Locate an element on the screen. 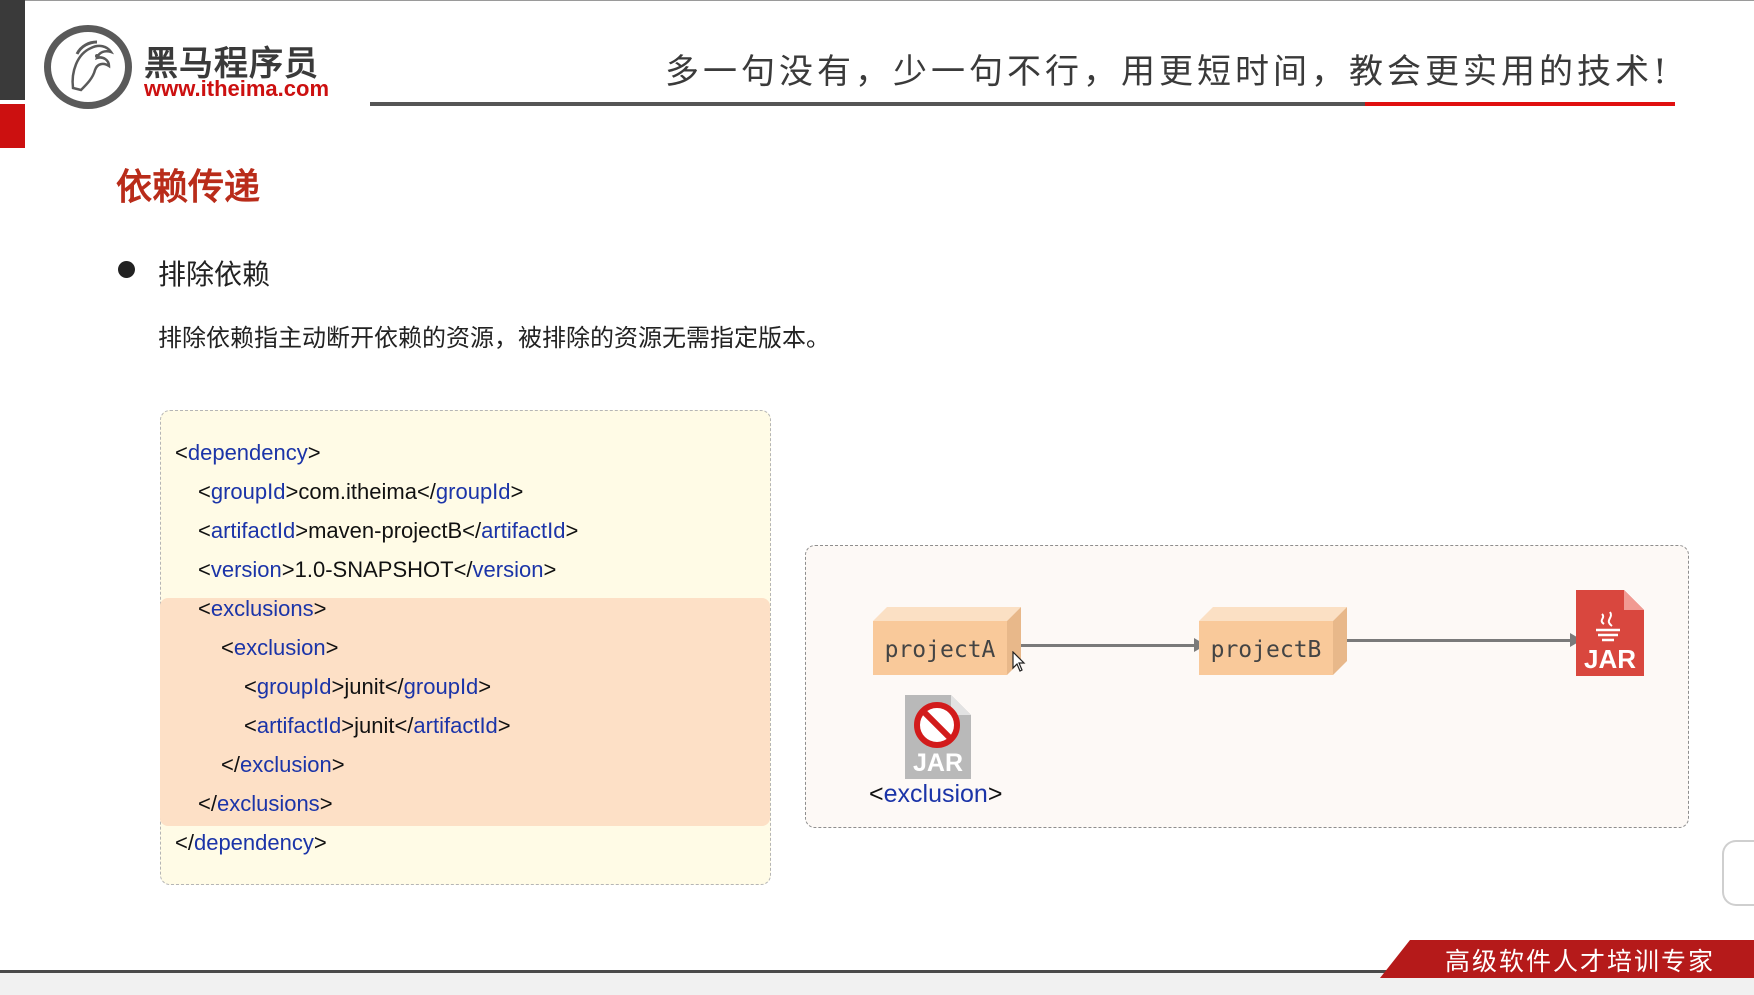 The height and width of the screenshot is (995, 1754). left-accent-dark is located at coordinates (12, 50).